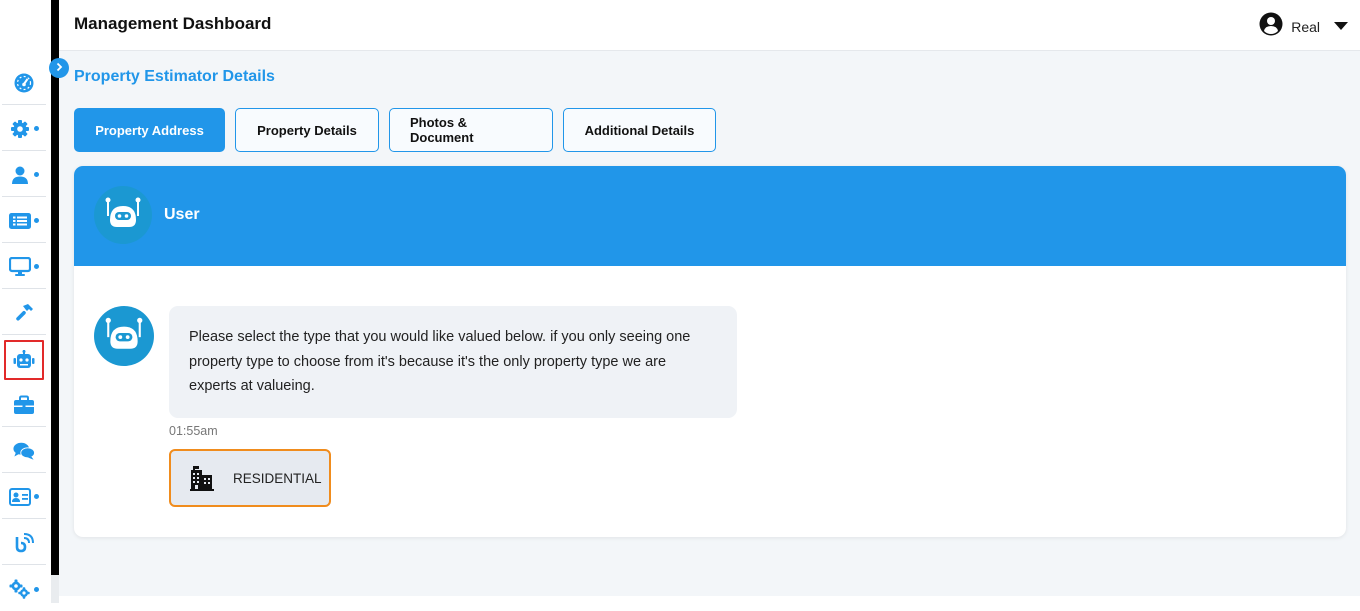  I want to click on message-timestamp: 01:55am, so click(193, 431).